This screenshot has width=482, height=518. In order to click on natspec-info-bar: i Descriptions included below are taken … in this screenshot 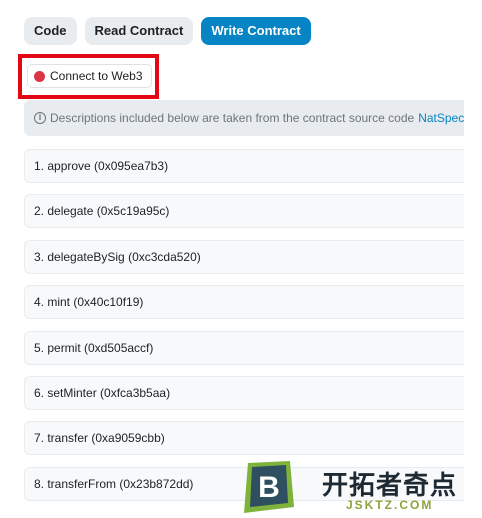, I will do `click(244, 118)`.